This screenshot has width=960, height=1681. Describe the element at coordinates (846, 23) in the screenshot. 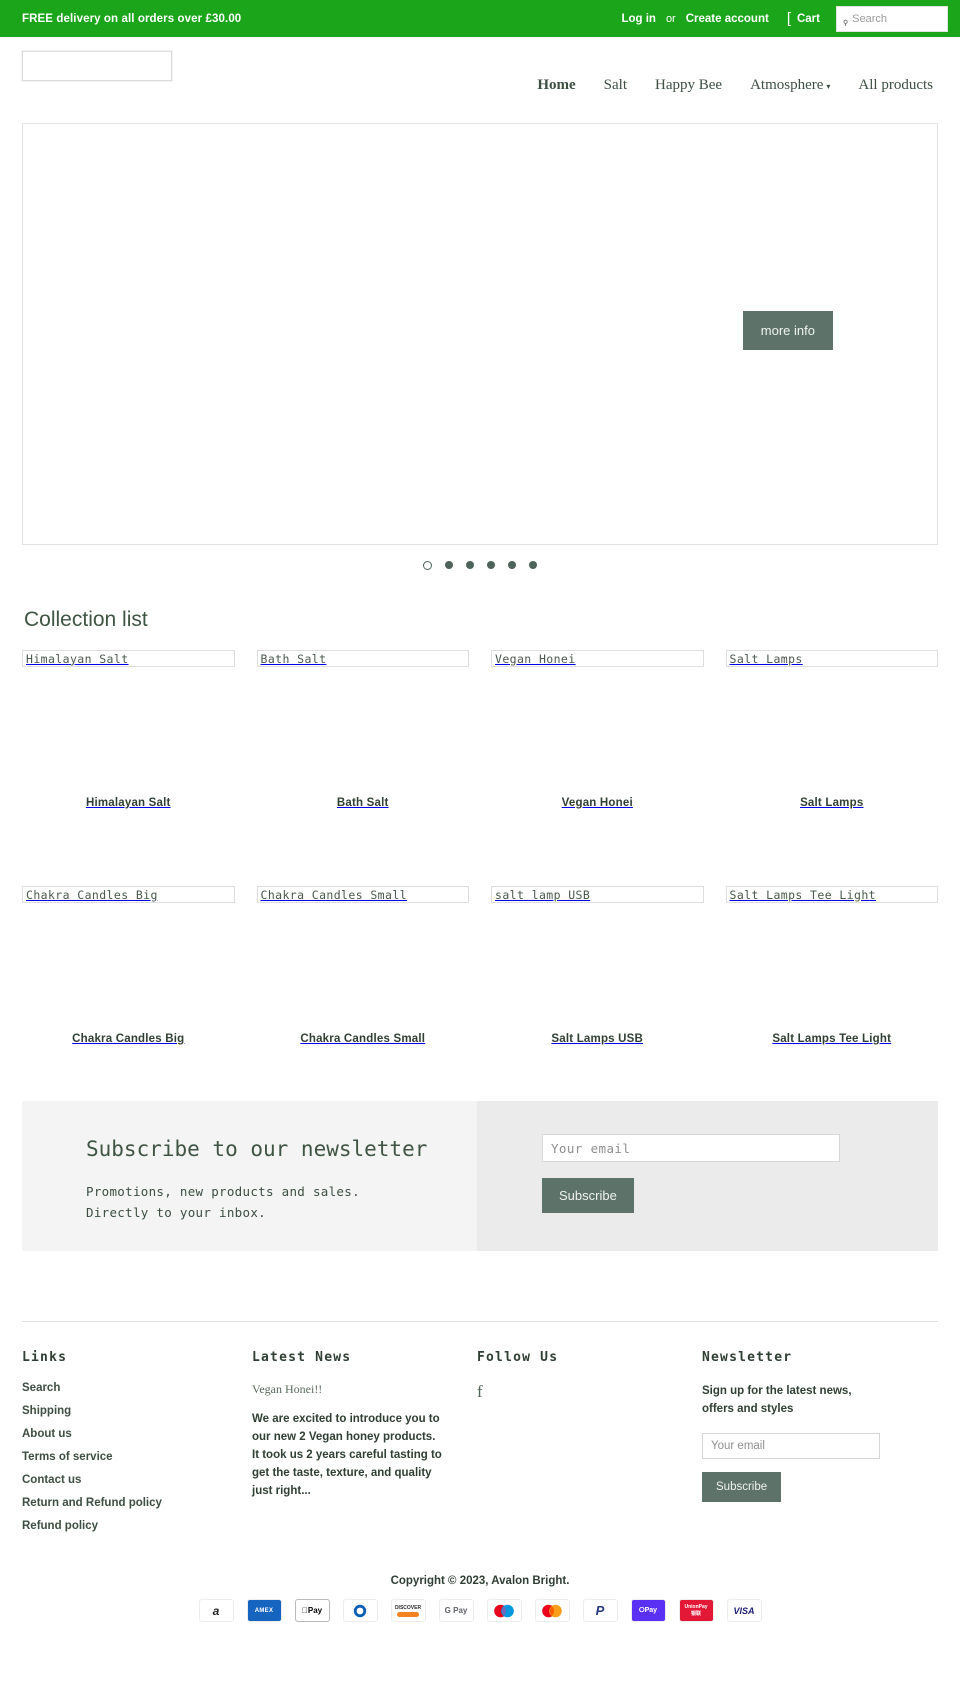

I see `search-icon: ⚲` at that location.